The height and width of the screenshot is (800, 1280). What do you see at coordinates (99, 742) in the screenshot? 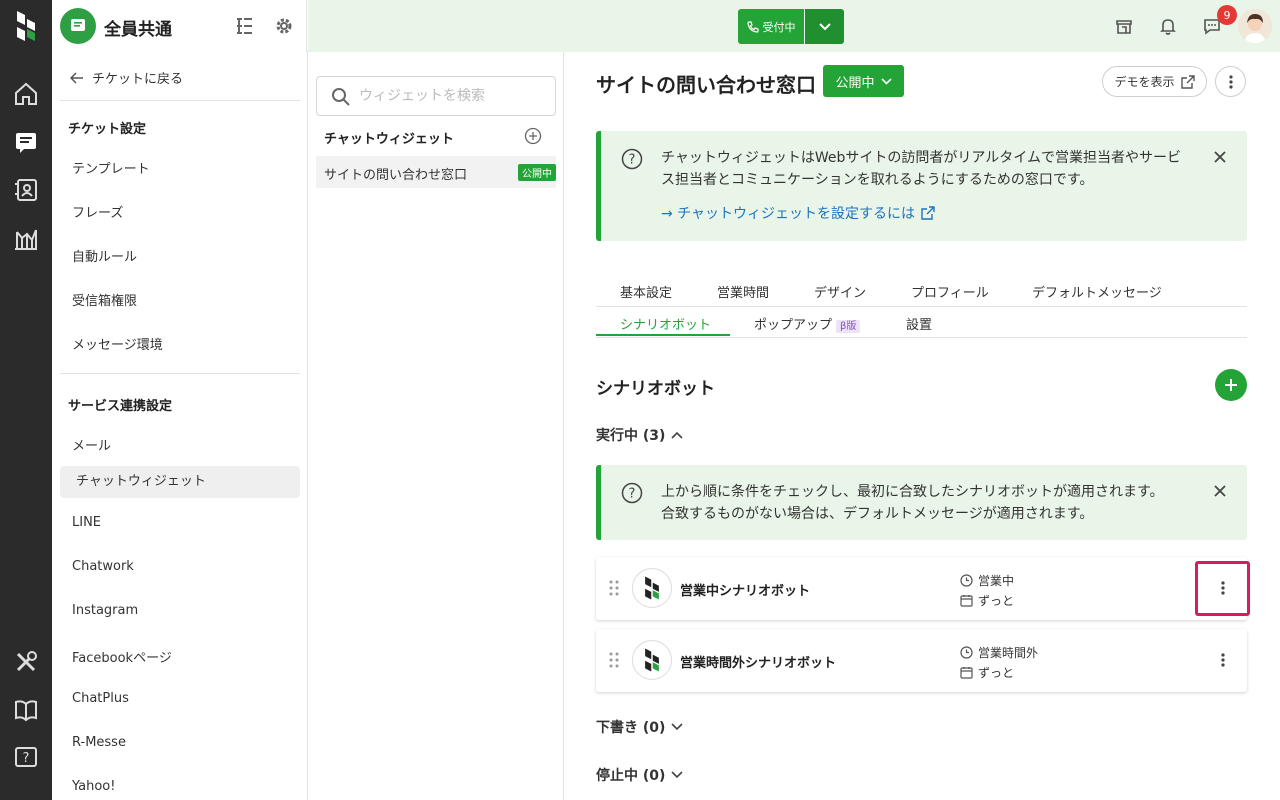
I see `sidebar-item-r-messe: R-Messe` at bounding box center [99, 742].